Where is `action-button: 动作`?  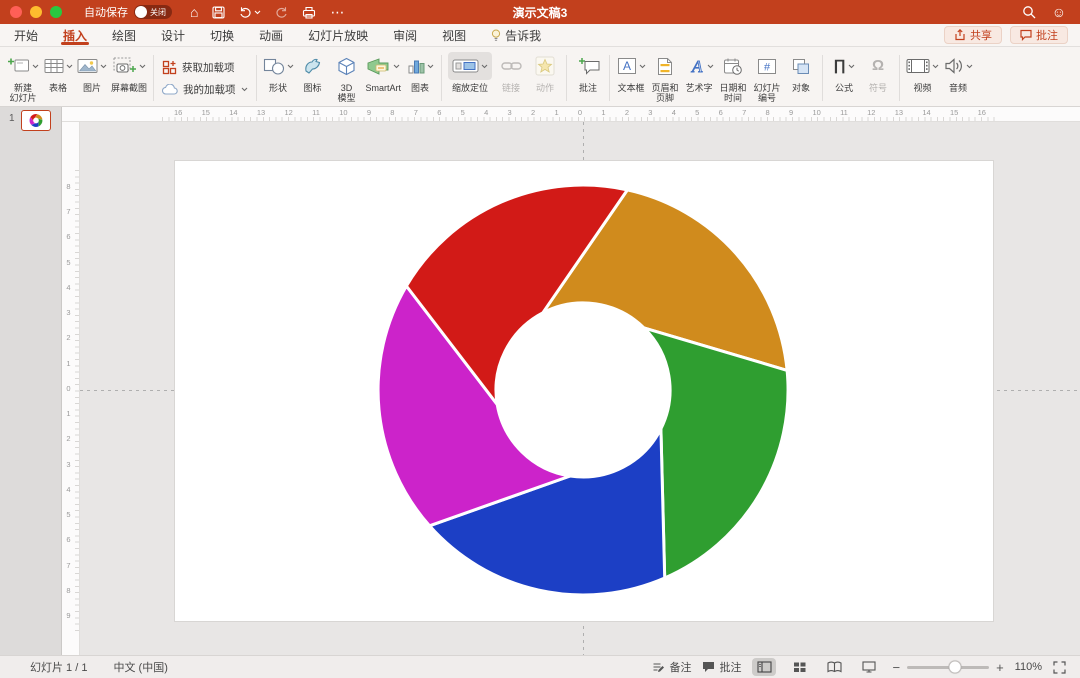
action-button: 动作 is located at coordinates (545, 72).